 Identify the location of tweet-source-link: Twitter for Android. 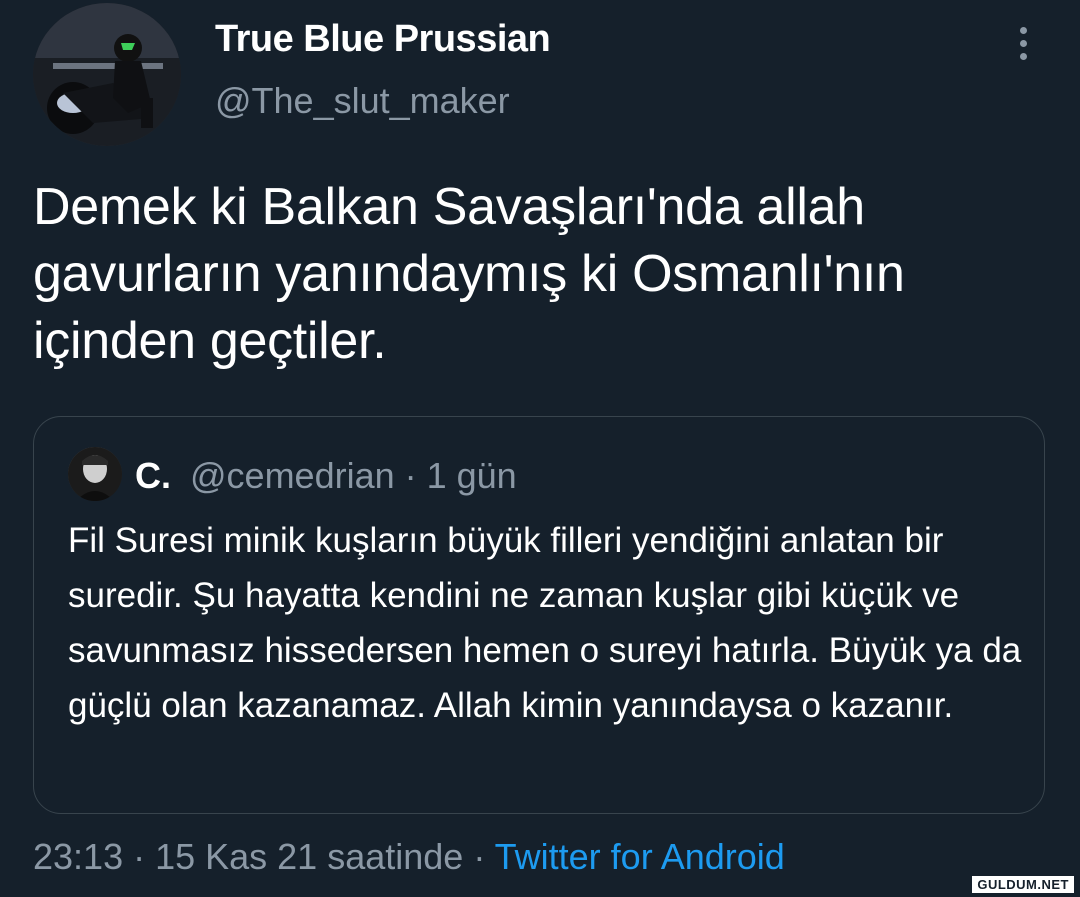
(640, 856).